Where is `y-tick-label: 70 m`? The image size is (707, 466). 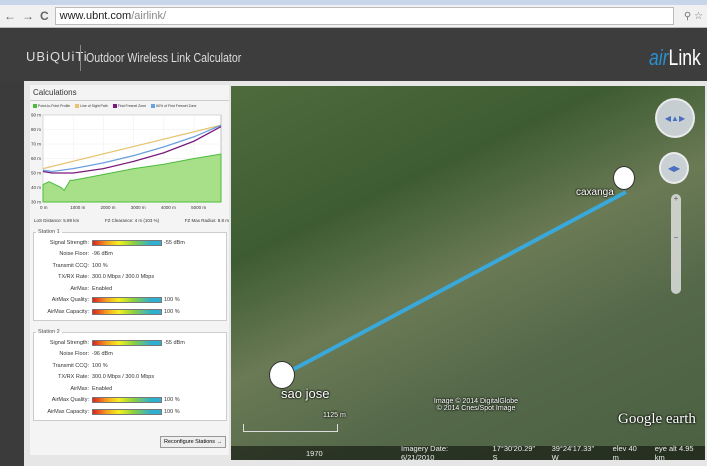 y-tick-label: 70 m is located at coordinates (36, 144).